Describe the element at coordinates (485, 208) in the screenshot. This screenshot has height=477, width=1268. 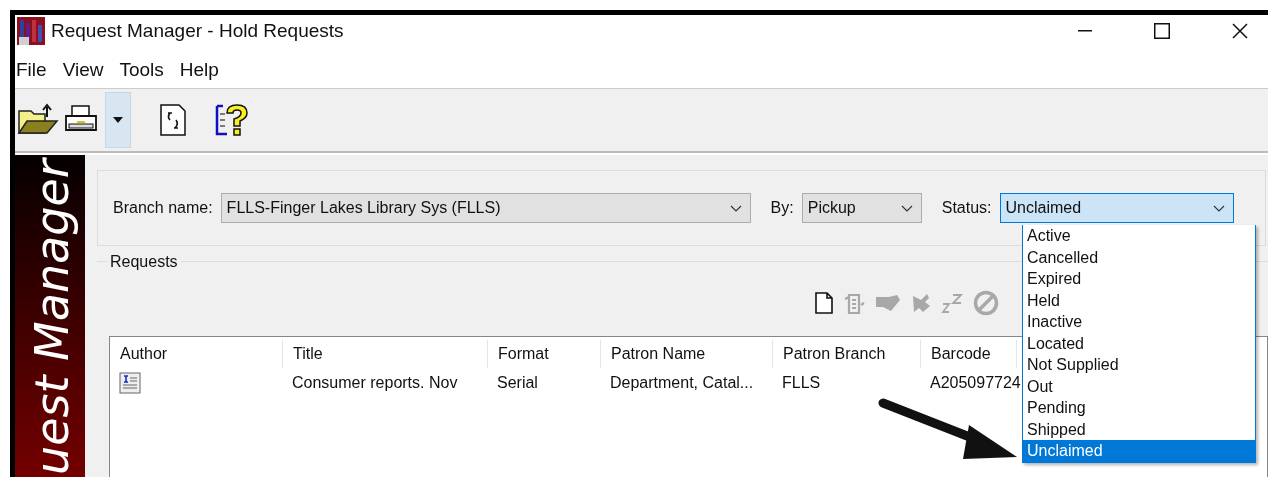
I see `dropdown-field: FLLS-Finger Lakes Library Sys (FLLS)` at that location.